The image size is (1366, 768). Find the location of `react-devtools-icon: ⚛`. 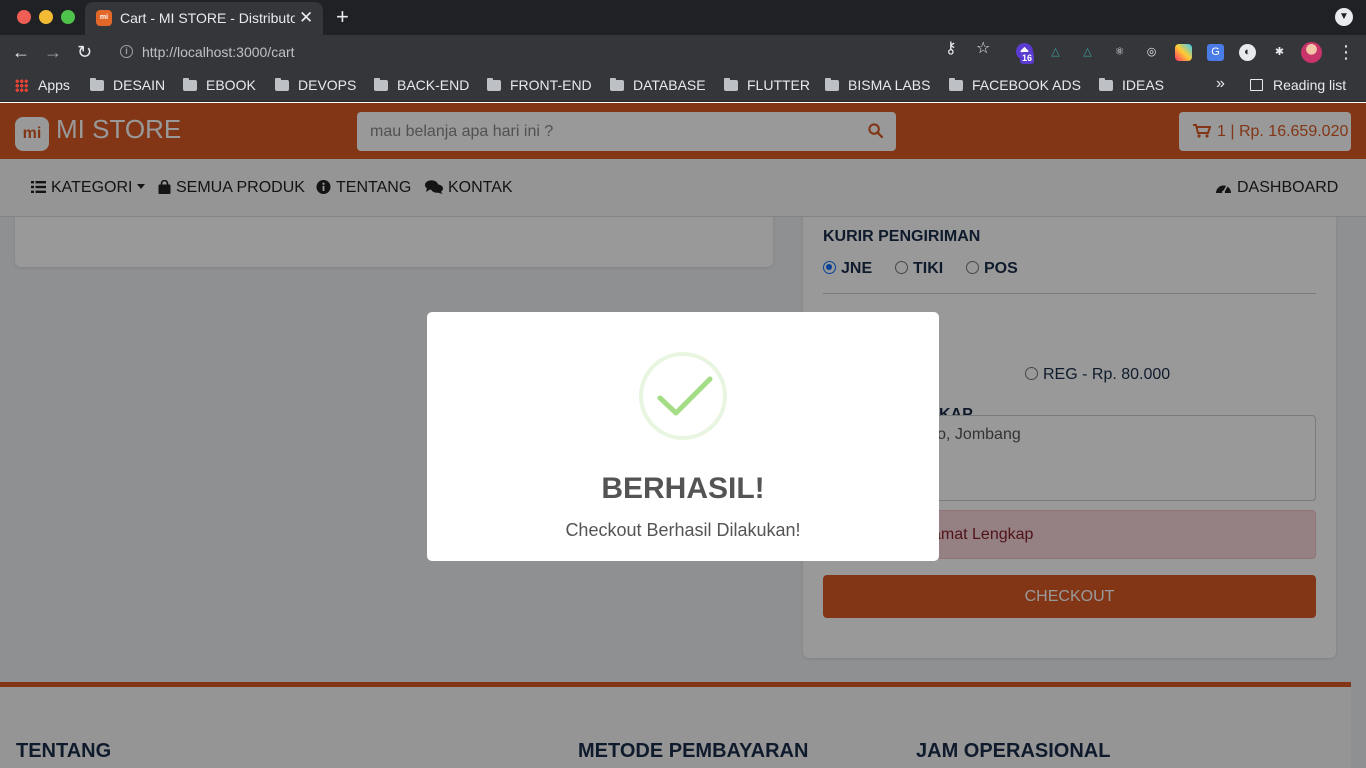

react-devtools-icon: ⚛ is located at coordinates (1119, 52).